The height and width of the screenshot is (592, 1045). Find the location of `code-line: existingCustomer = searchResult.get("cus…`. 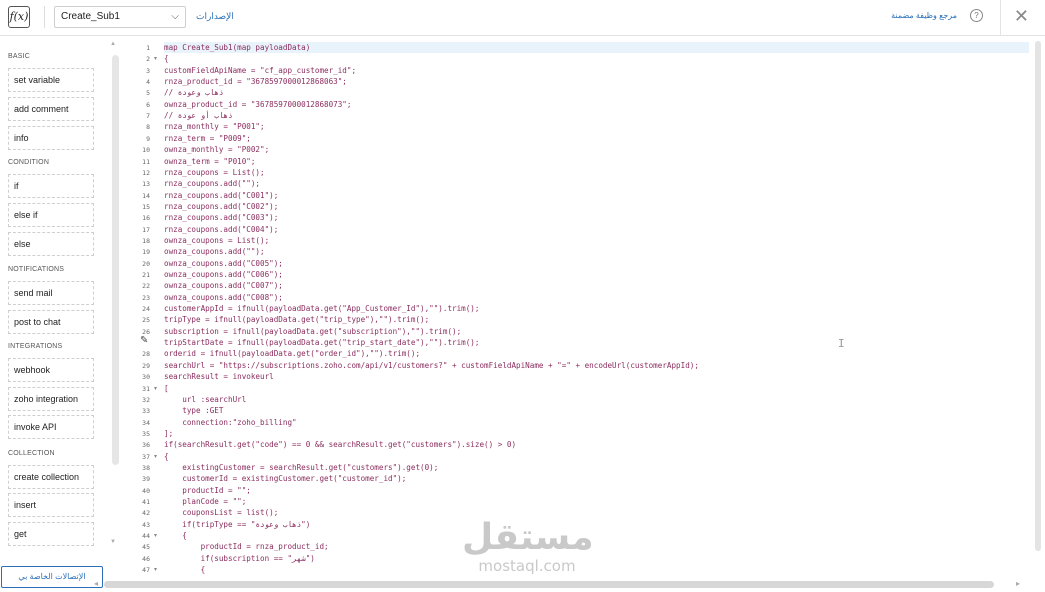

code-line: existingCustomer = searchResult.get("cus… is located at coordinates (596, 467).